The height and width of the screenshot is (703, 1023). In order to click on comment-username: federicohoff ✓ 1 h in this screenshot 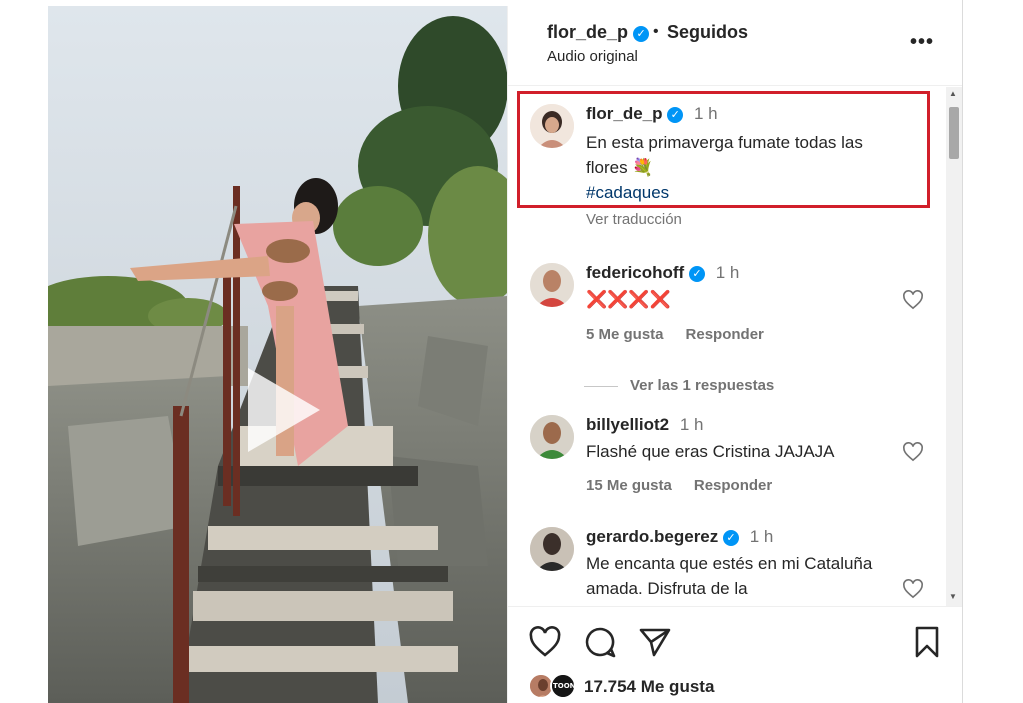, I will do `click(662, 273)`.